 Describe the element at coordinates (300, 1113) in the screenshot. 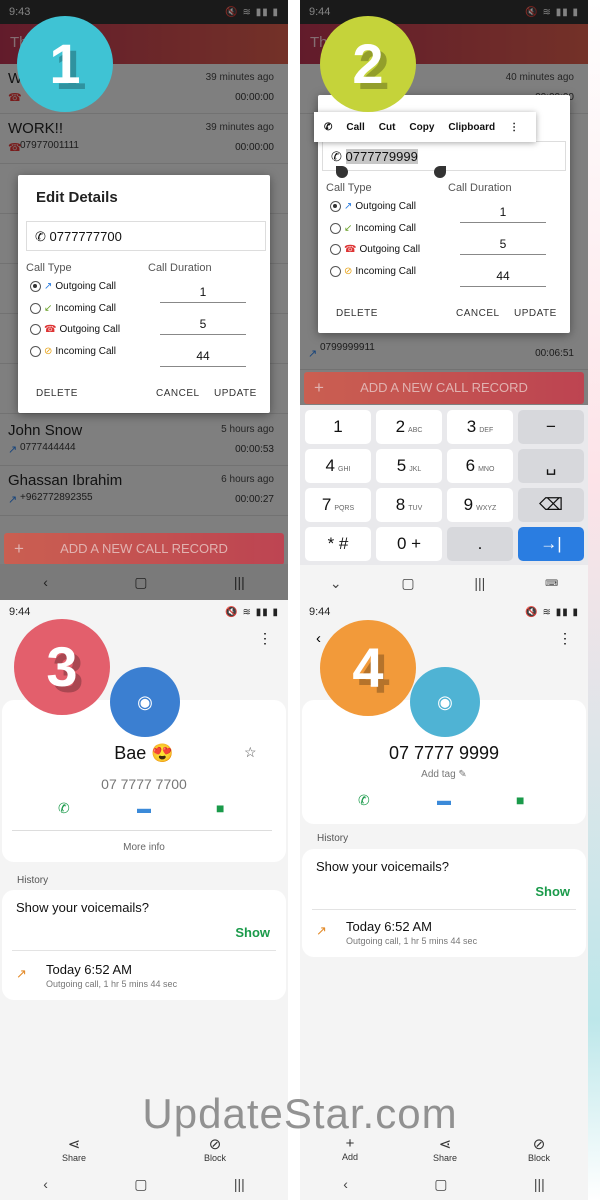

I see `watermark: UpdateStar.com` at that location.